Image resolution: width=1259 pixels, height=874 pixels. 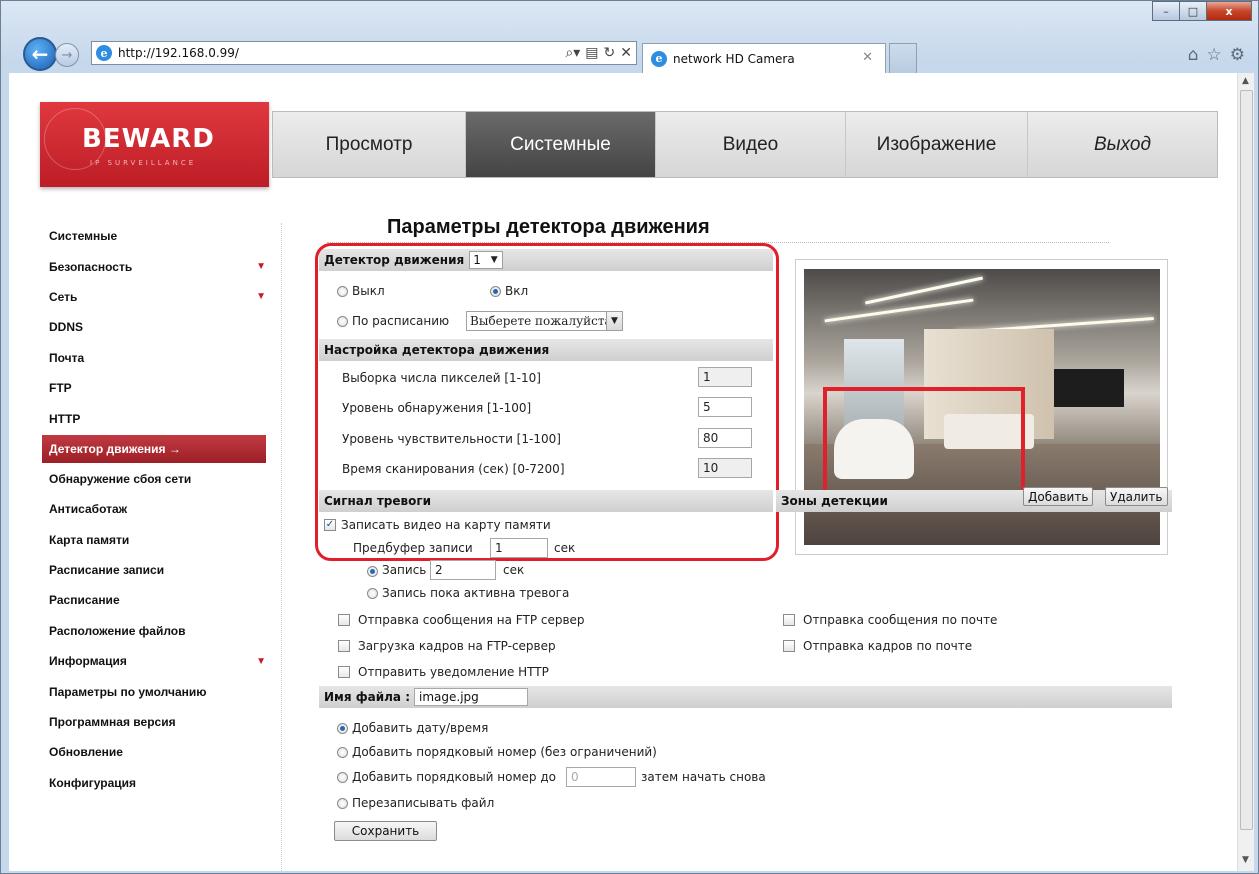 I want to click on forward-button: →, so click(x=67, y=55).